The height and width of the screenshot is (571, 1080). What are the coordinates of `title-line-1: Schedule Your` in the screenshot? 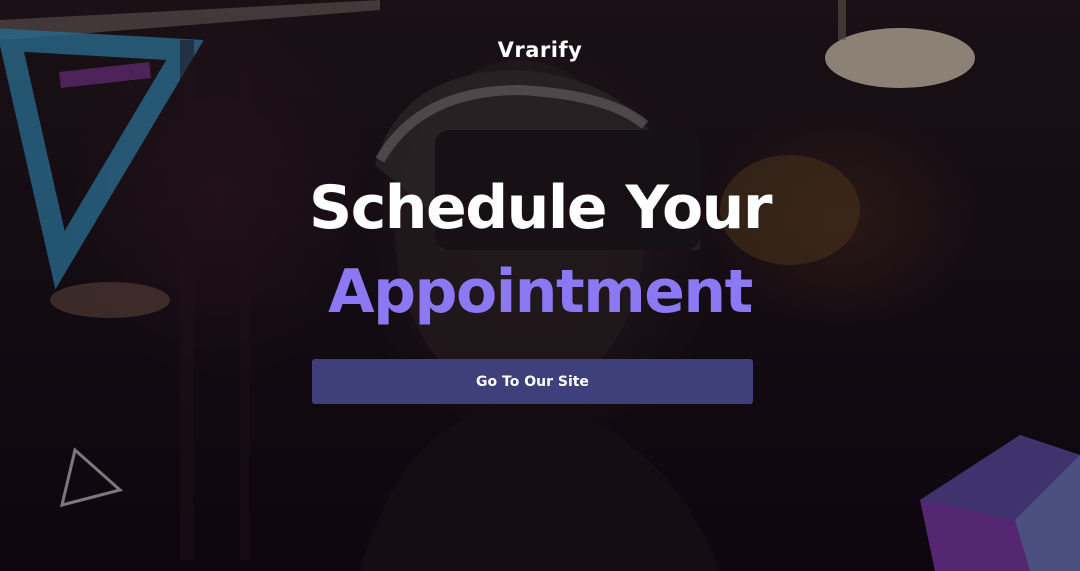 It's located at (540, 208).